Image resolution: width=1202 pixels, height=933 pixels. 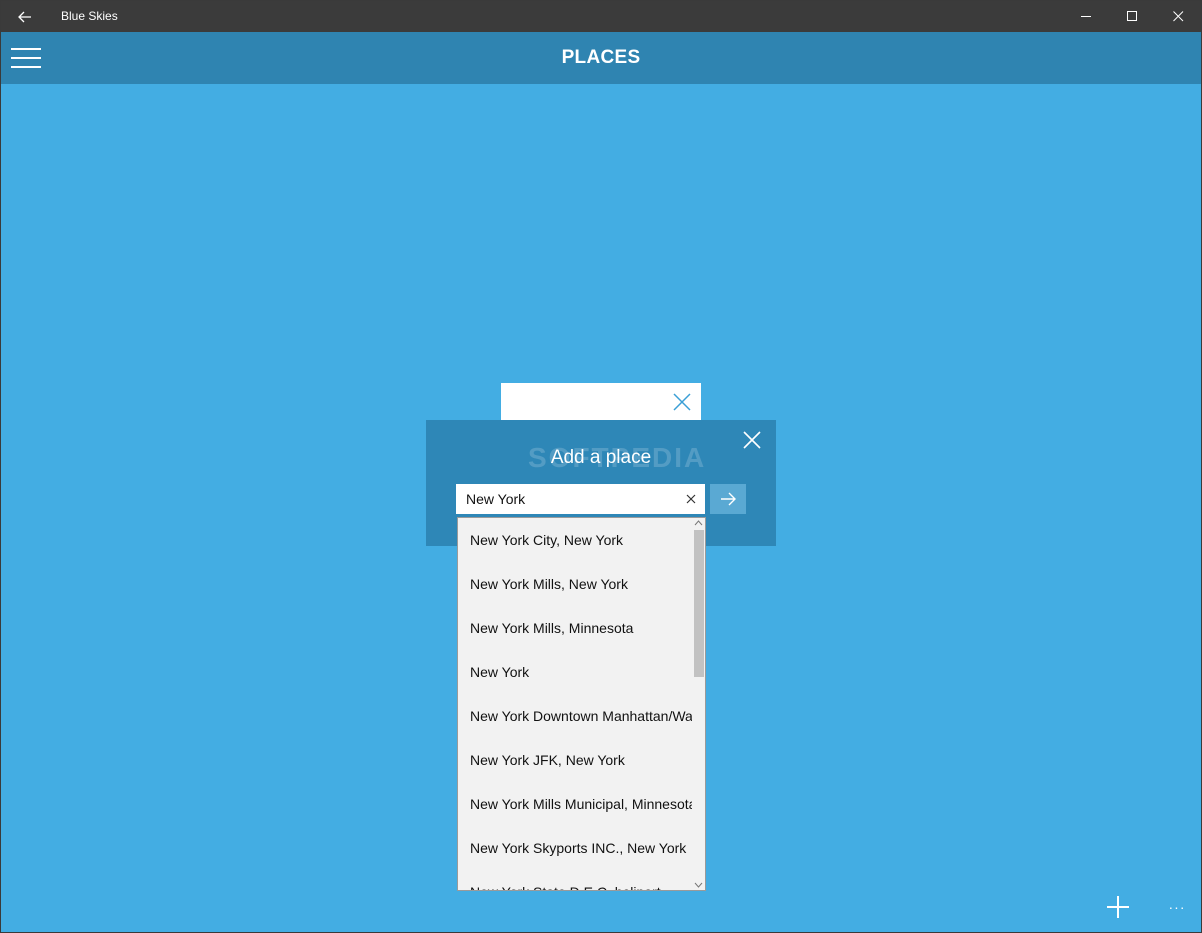 I want to click on background-search-box, so click(x=601, y=402).